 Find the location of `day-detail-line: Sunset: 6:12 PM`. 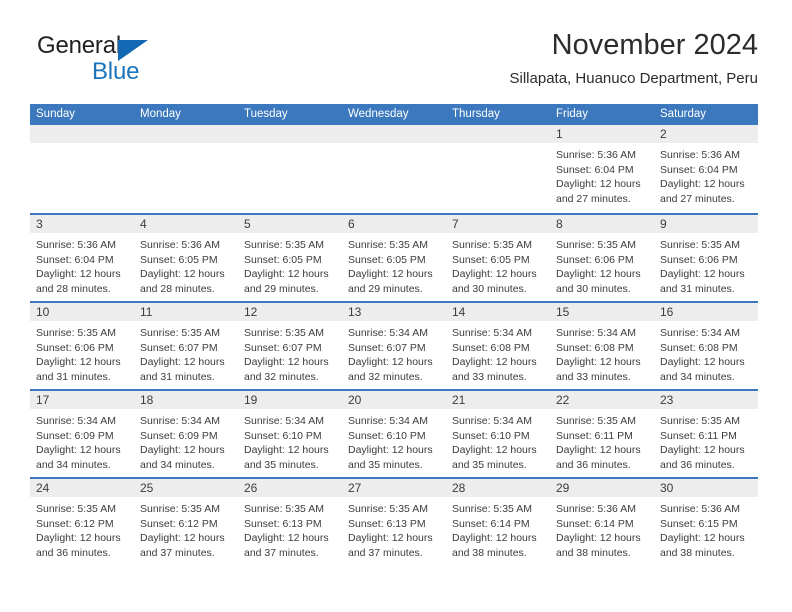

day-detail-line: Sunset: 6:12 PM is located at coordinates (75, 523).